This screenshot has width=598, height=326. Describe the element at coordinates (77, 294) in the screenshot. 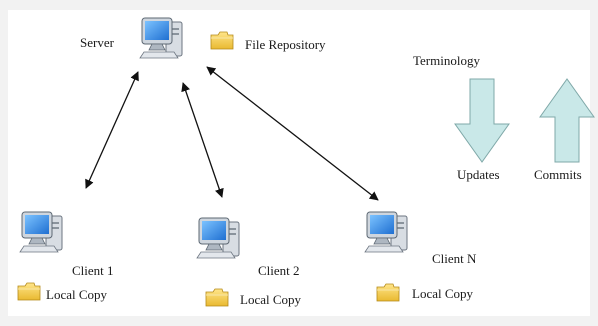

I see `client-1-copy-label: Local Copy` at that location.